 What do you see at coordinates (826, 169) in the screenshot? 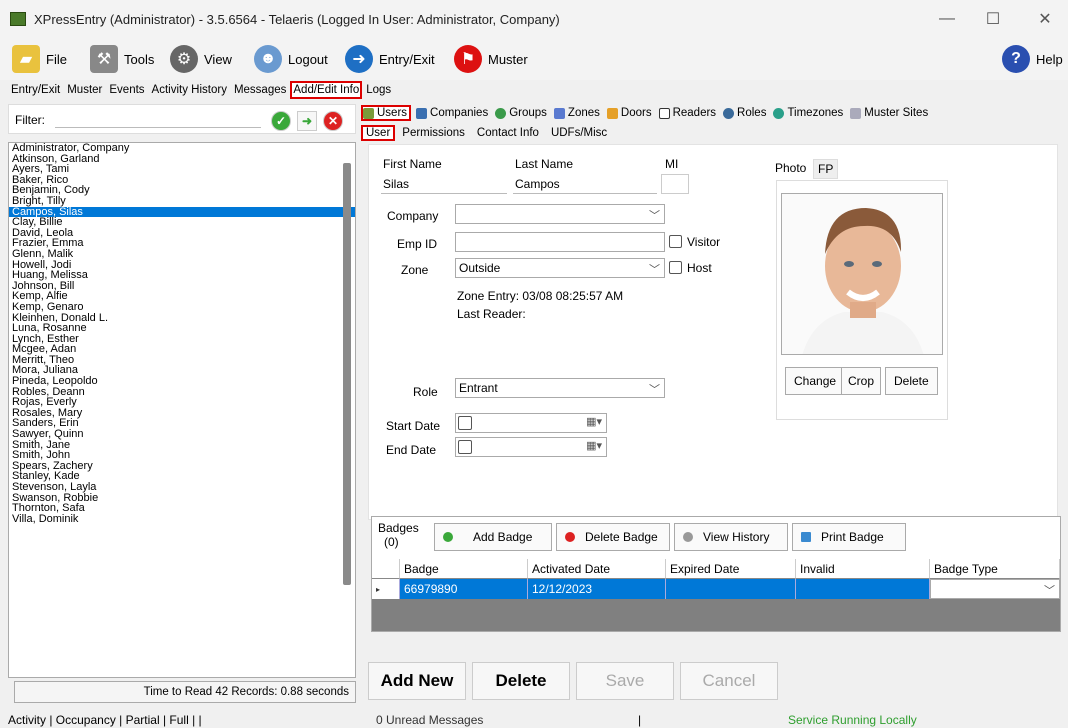
I see `tab-fp: FP` at bounding box center [826, 169].